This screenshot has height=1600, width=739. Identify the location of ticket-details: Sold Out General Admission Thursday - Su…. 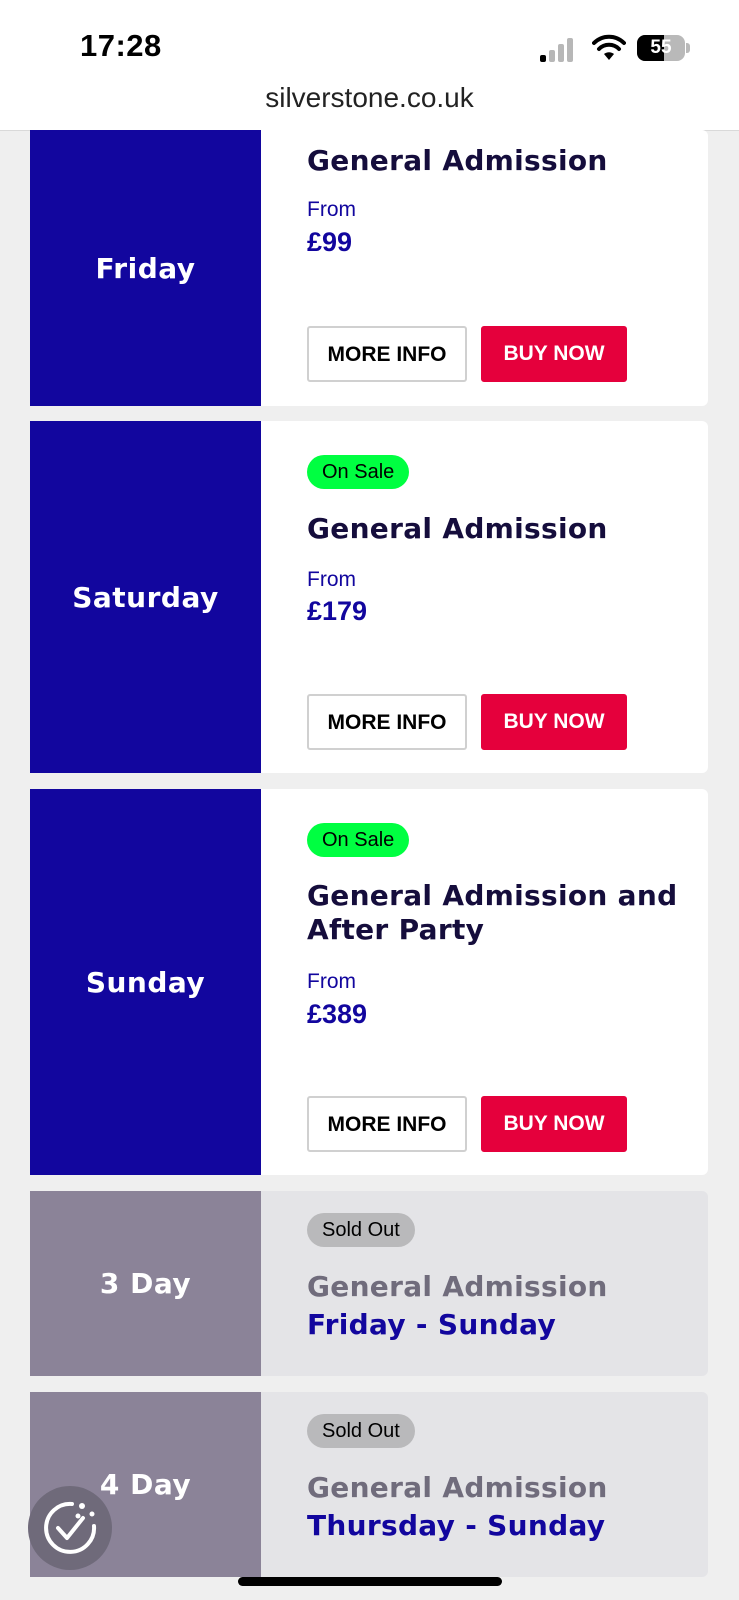
(484, 1484).